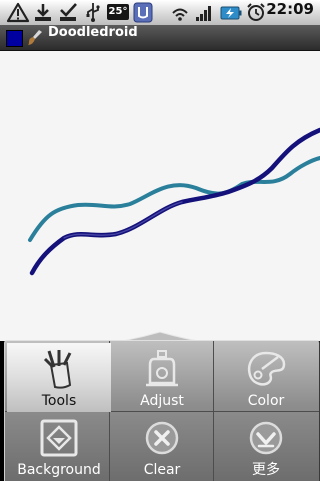  Describe the element at coordinates (118, 12) in the screenshot. I see `temperature-badge: 25°` at that location.